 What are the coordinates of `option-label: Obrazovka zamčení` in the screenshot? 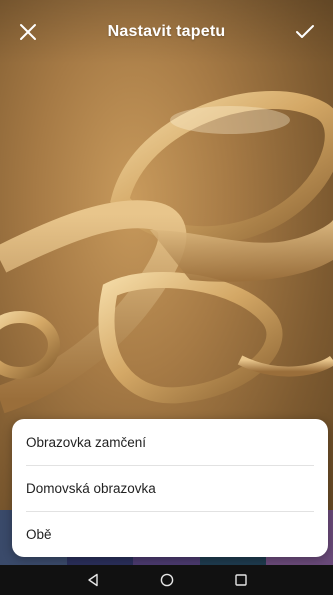 It's located at (86, 442).